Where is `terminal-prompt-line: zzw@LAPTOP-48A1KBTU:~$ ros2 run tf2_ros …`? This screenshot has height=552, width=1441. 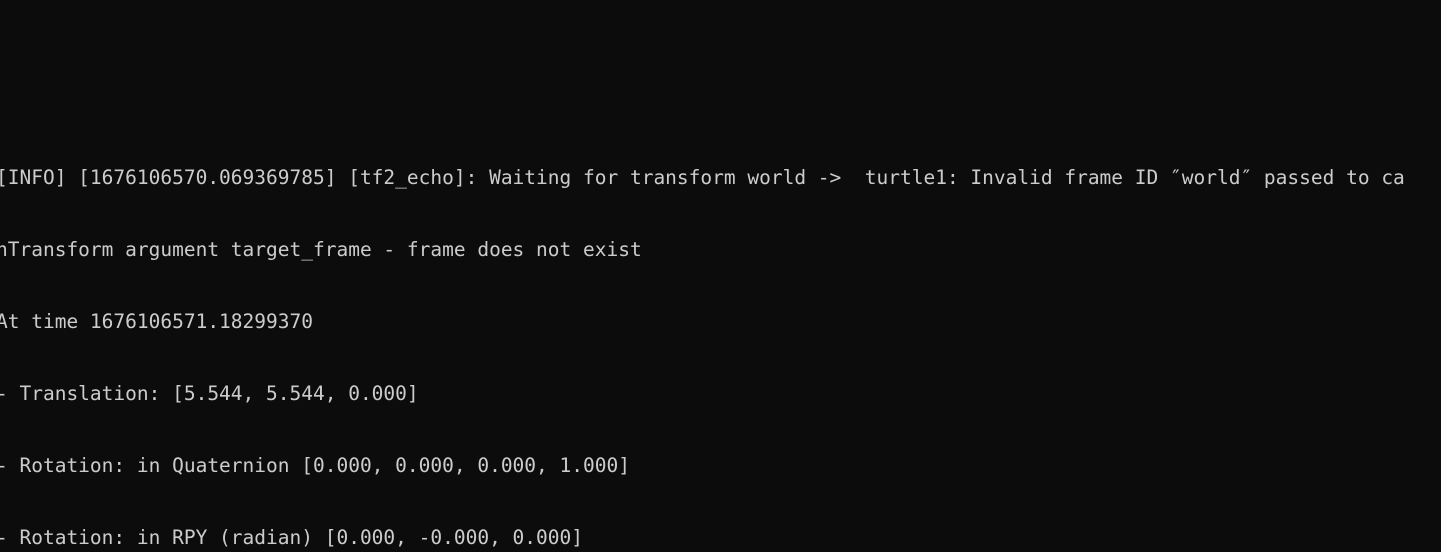 terminal-prompt-line: zzw@LAPTOP-48A1KBTU:~$ ros2 run tf2_ros … is located at coordinates (720, 82).